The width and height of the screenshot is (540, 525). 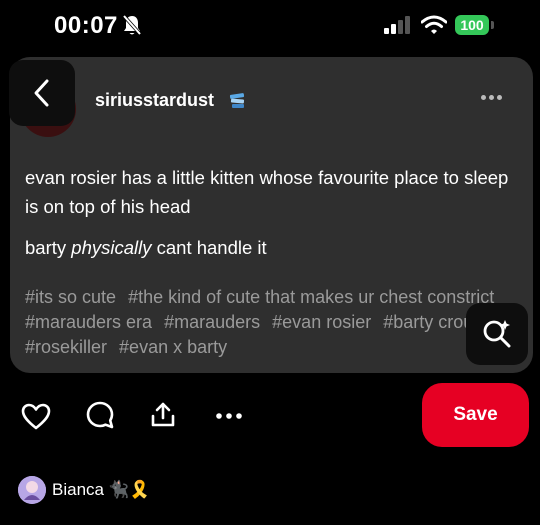 What do you see at coordinates (36, 416) in the screenshot?
I see `heart-icon` at bounding box center [36, 416].